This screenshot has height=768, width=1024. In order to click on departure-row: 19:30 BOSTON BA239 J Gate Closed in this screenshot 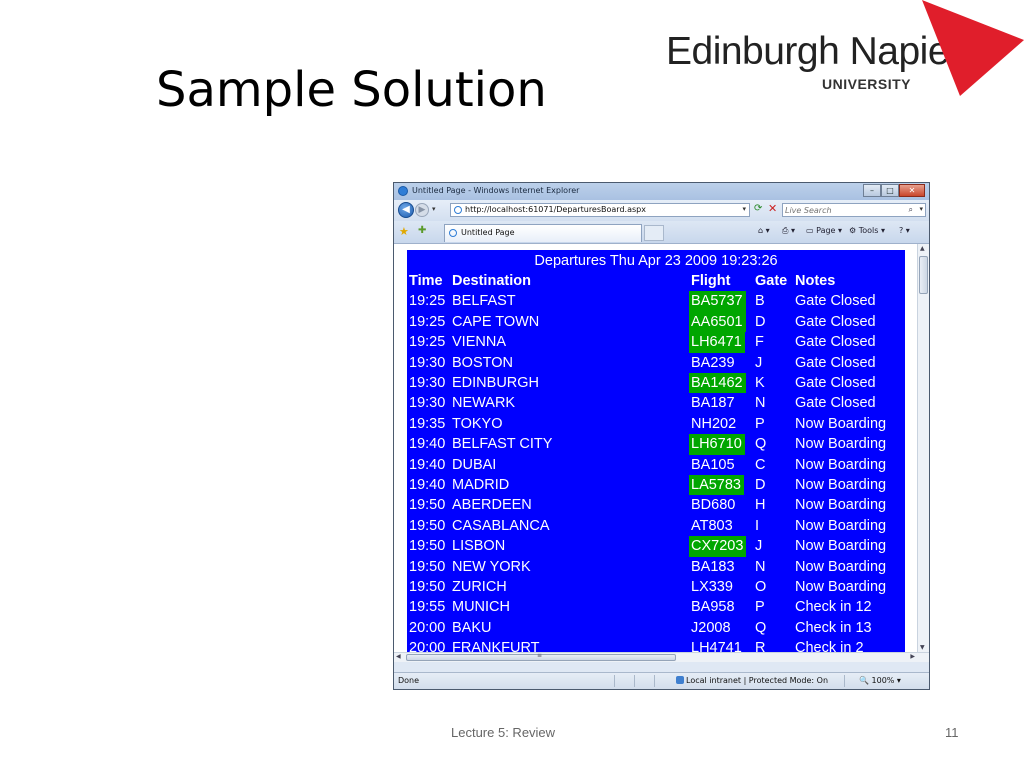, I will do `click(656, 363)`.